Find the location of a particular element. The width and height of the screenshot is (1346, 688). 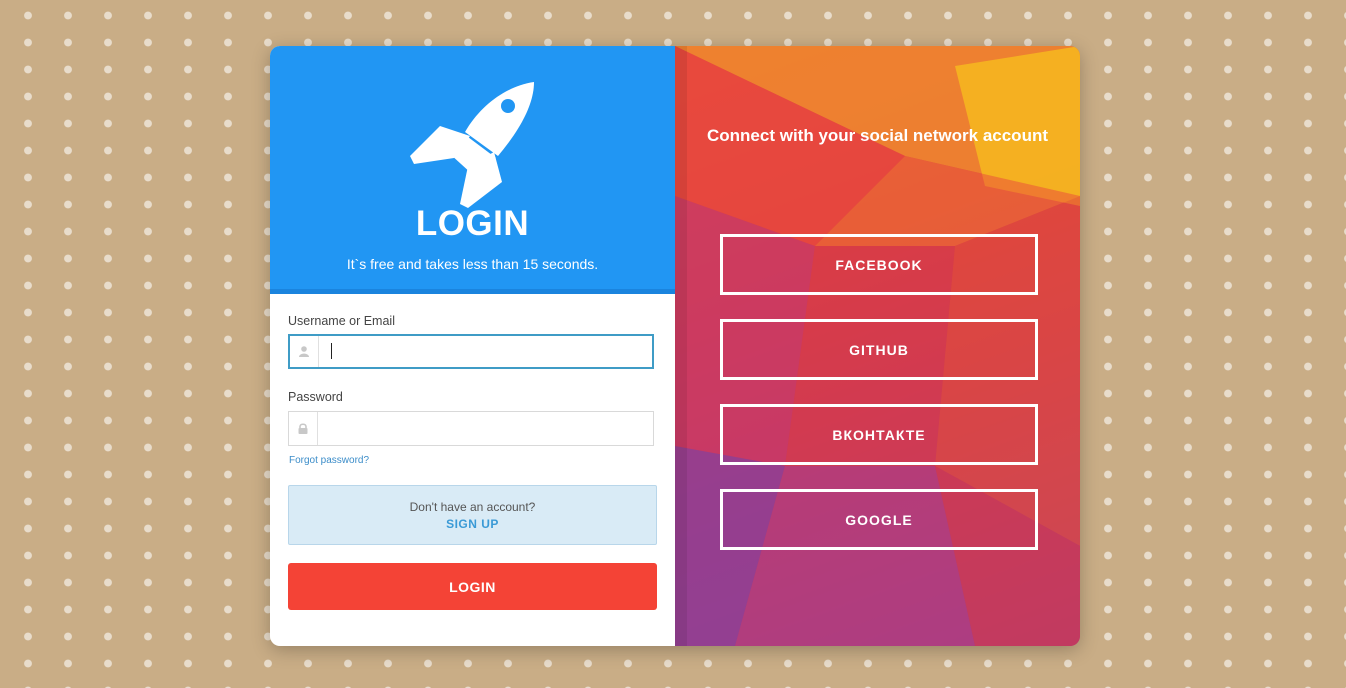

rocket-icon is located at coordinates (472, 145).